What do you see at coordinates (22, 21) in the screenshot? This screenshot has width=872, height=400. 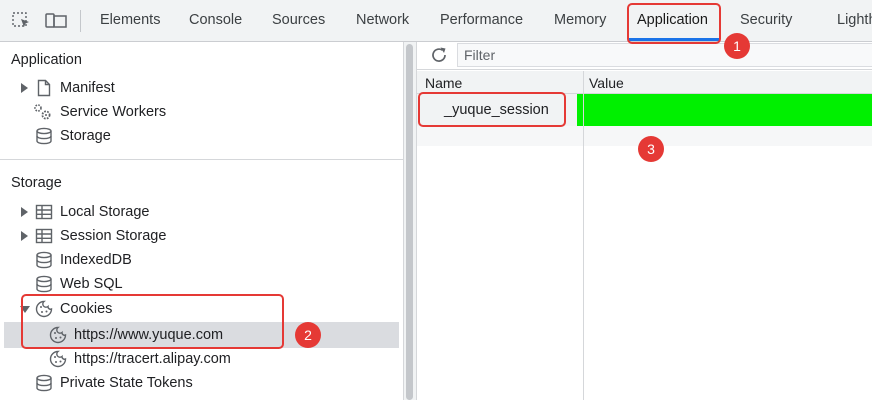 I see `inspect-element-icon` at bounding box center [22, 21].